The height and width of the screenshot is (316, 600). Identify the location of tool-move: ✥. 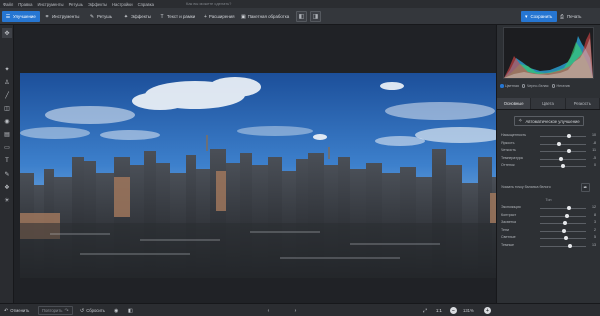
(7, 33).